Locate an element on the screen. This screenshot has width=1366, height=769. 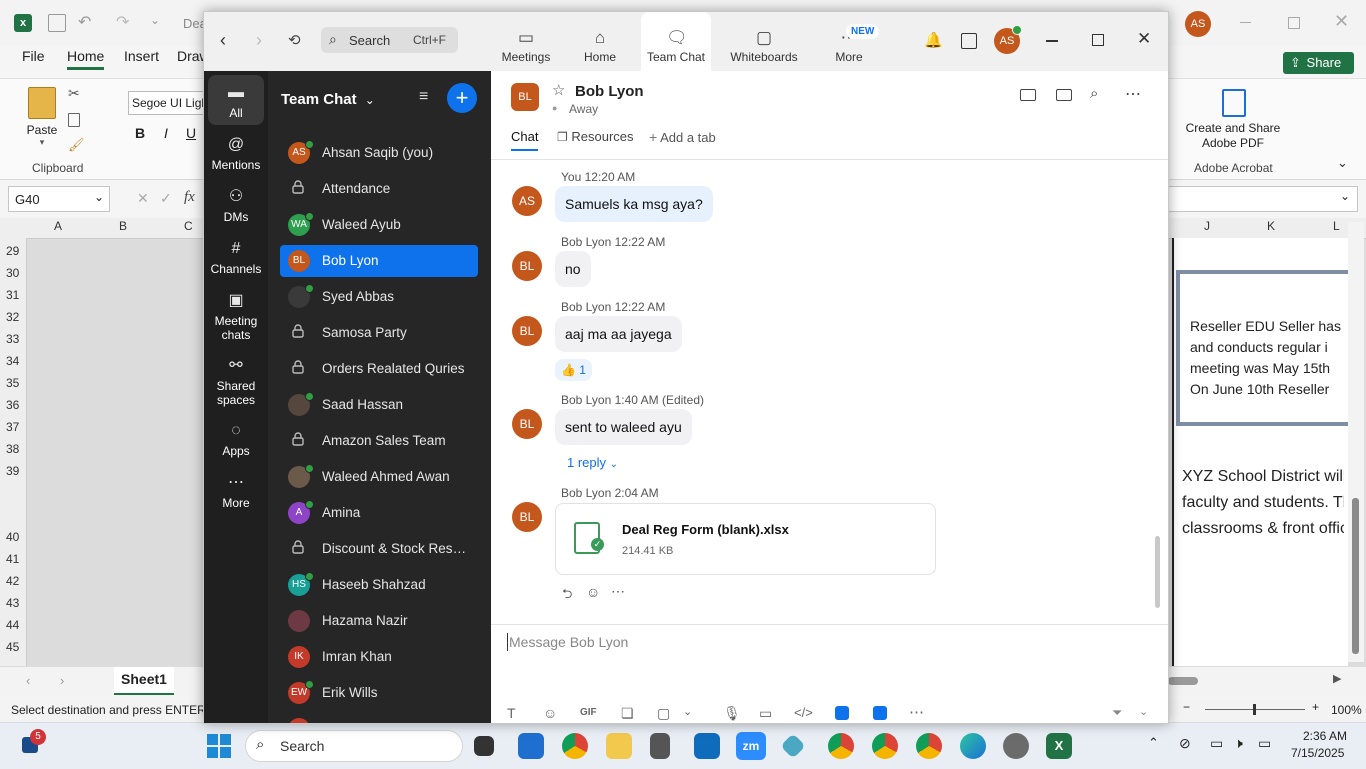
message-composer-input: Message Bob Lyon is located at coordinates (825, 643).